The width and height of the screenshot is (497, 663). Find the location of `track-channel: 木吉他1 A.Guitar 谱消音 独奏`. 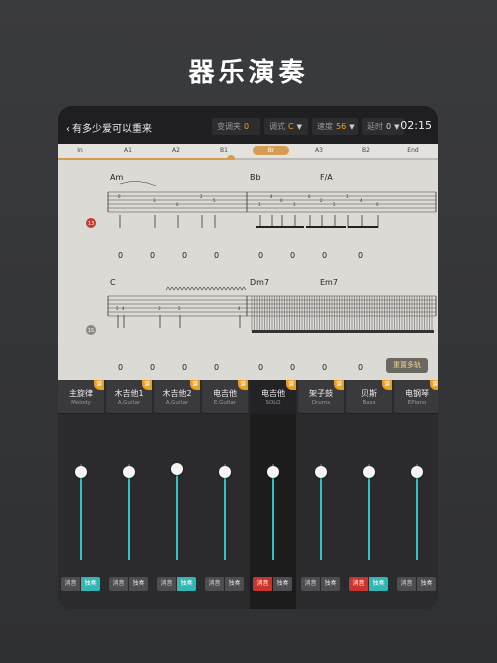

track-channel: 木吉他1 A.Guitar 谱消音 独奏 is located at coordinates (129, 494).